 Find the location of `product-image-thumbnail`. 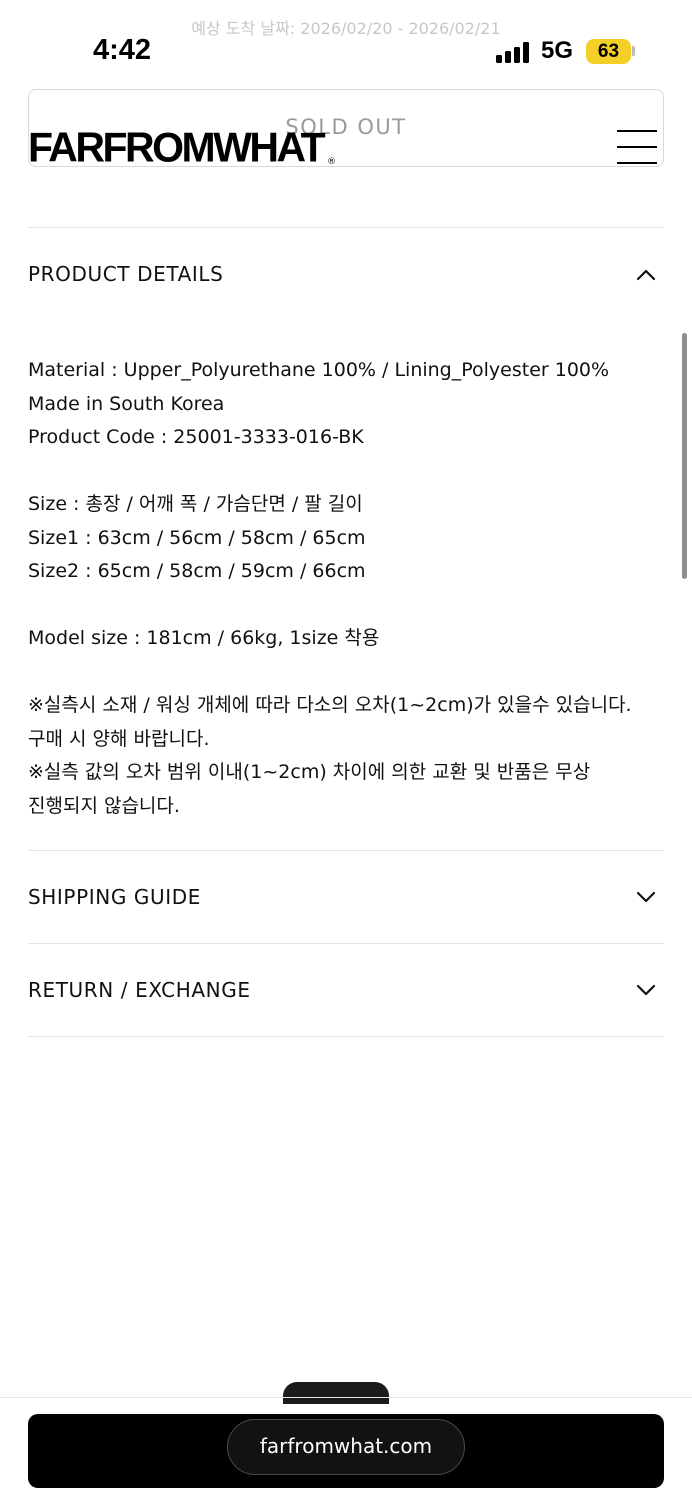

product-image-thumbnail is located at coordinates (336, 1393).